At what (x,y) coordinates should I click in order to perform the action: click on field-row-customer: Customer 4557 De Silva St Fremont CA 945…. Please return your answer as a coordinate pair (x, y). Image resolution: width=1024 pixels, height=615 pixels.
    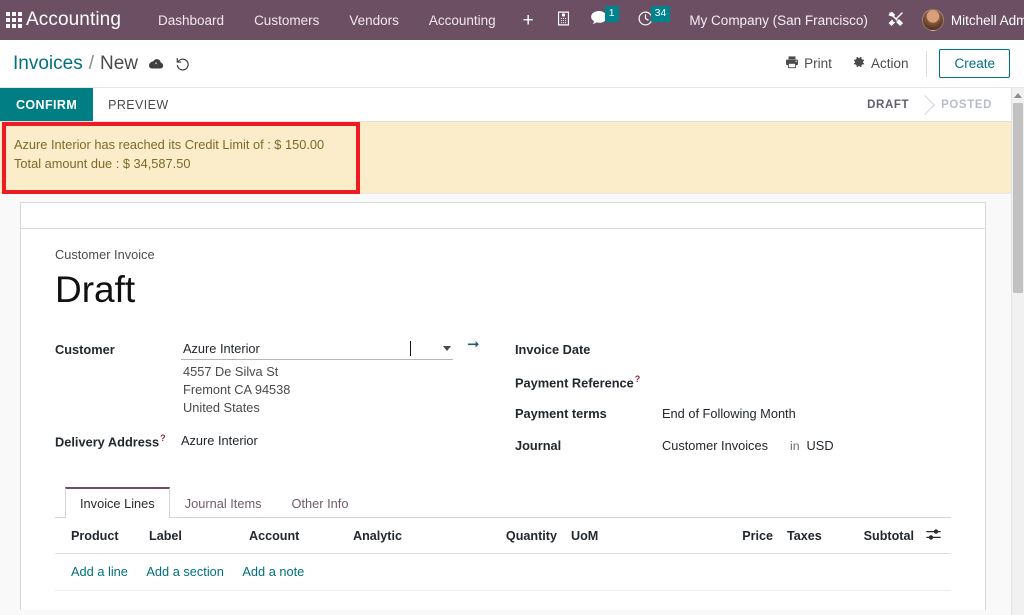
    Looking at the image, I should click on (281, 377).